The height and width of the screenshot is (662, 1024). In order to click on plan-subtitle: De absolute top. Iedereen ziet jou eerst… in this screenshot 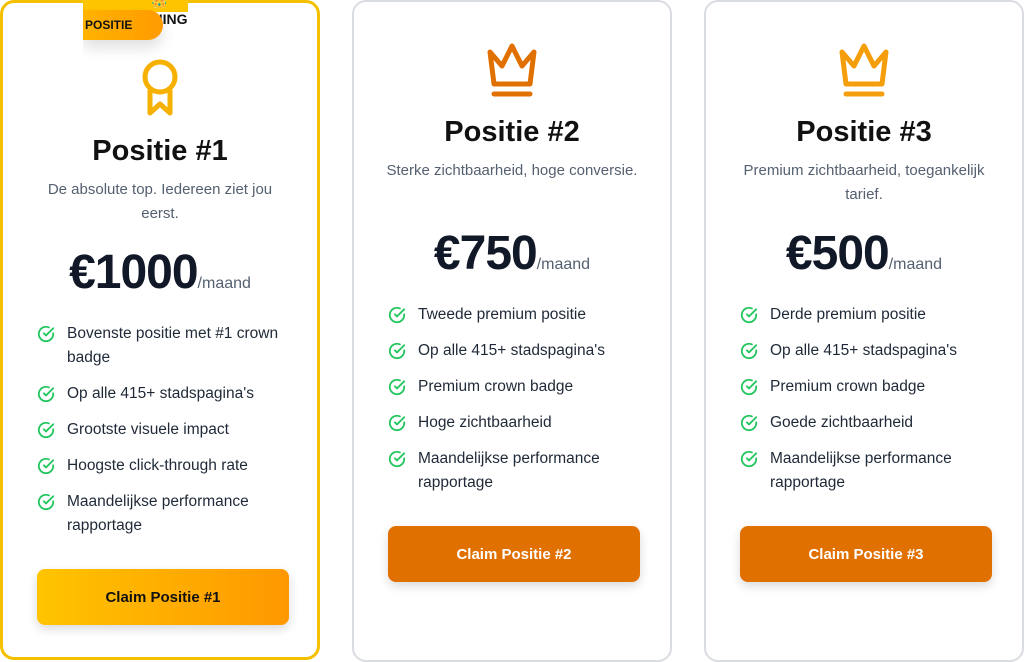, I will do `click(160, 201)`.